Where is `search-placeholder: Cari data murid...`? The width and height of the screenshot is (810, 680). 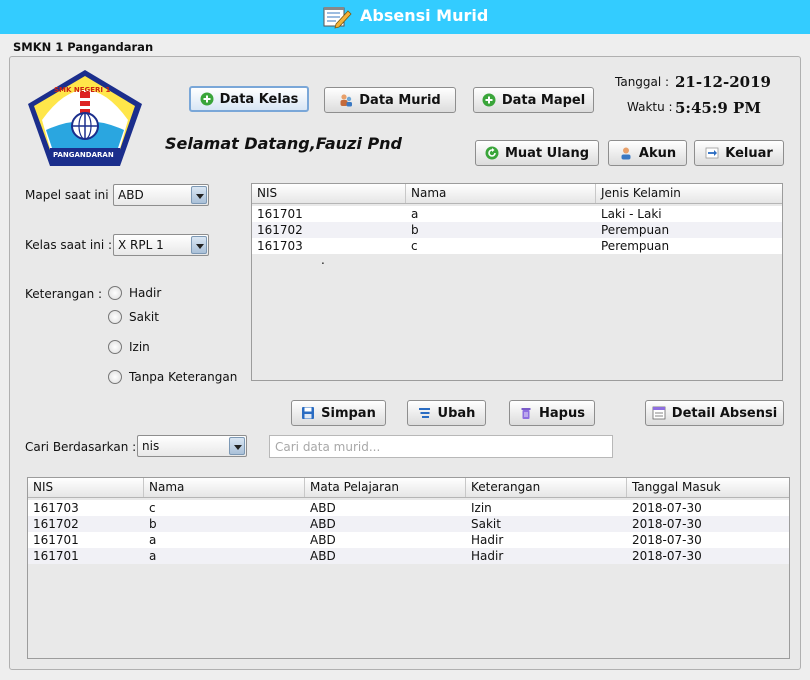 search-placeholder: Cari data murid... is located at coordinates (328, 447).